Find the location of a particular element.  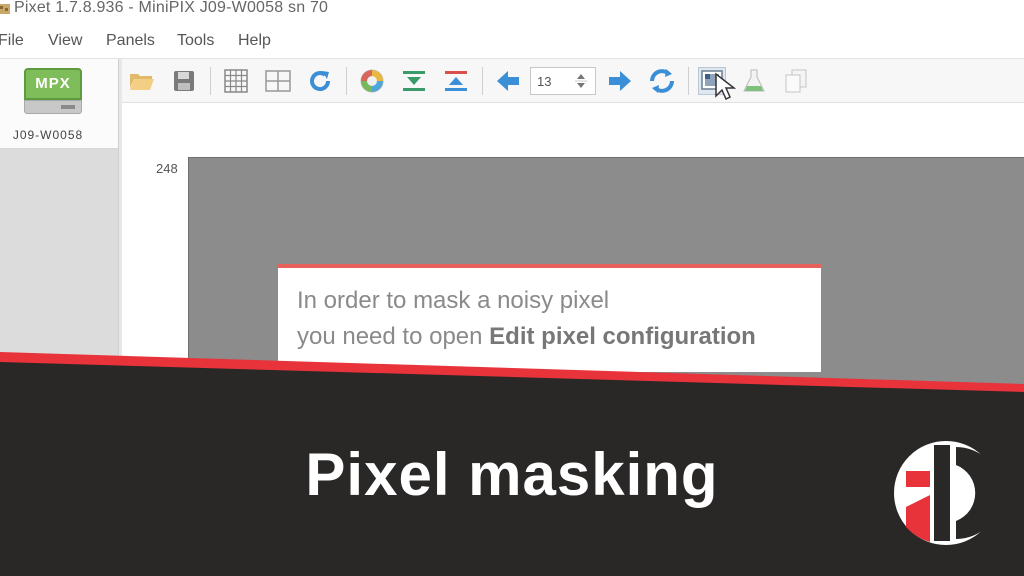

menu-file: File is located at coordinates (12, 41).